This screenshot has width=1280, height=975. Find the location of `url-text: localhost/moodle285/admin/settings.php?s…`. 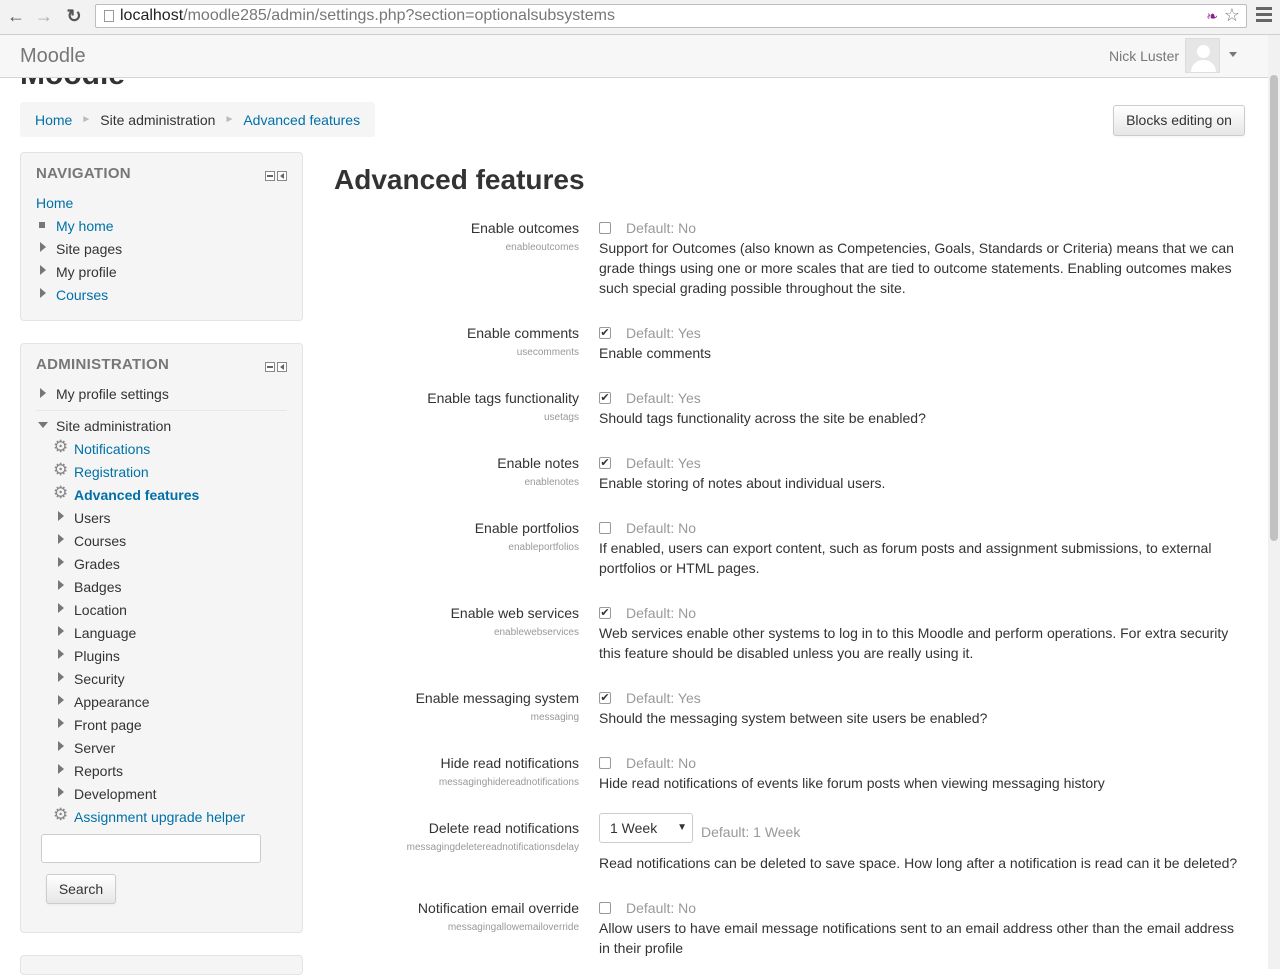

url-text: localhost/moodle285/admin/settings.php?s… is located at coordinates (367, 15).